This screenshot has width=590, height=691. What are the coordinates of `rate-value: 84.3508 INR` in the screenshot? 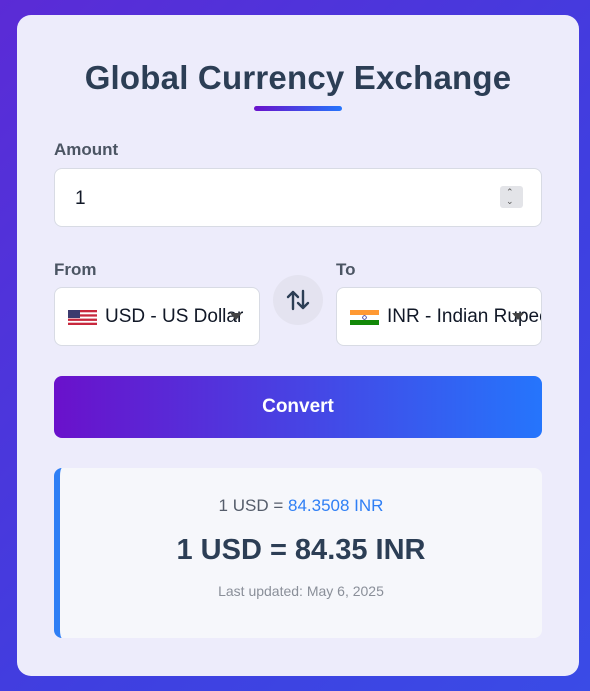 It's located at (336, 505).